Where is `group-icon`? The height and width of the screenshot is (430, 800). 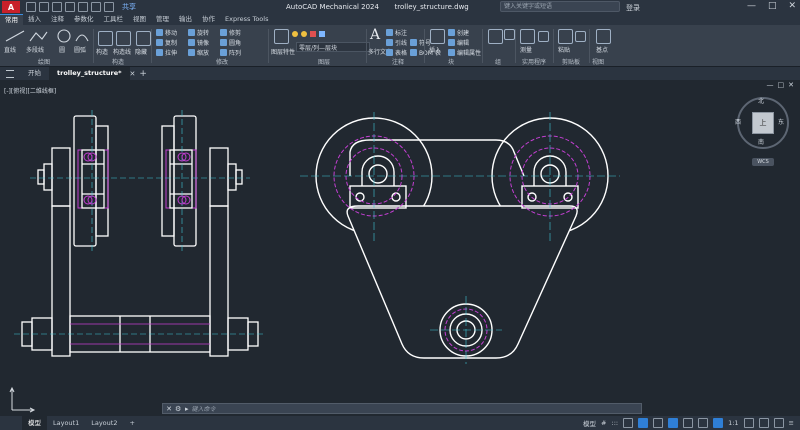
group-icon is located at coordinates (495, 36).